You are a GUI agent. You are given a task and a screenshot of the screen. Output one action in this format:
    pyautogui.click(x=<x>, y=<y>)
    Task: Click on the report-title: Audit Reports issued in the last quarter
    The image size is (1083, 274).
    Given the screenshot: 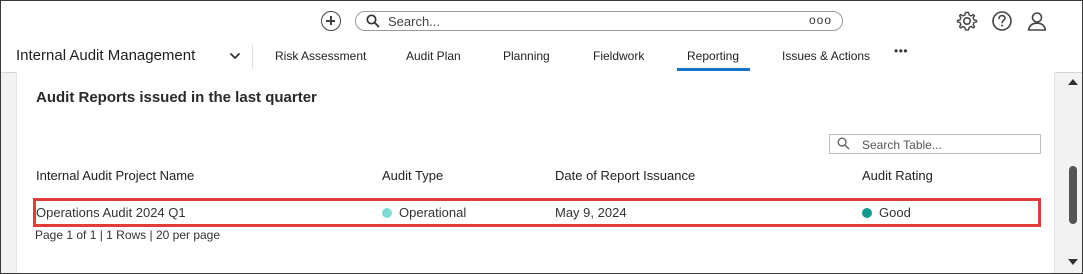 What is the action you would take?
    pyautogui.click(x=176, y=97)
    